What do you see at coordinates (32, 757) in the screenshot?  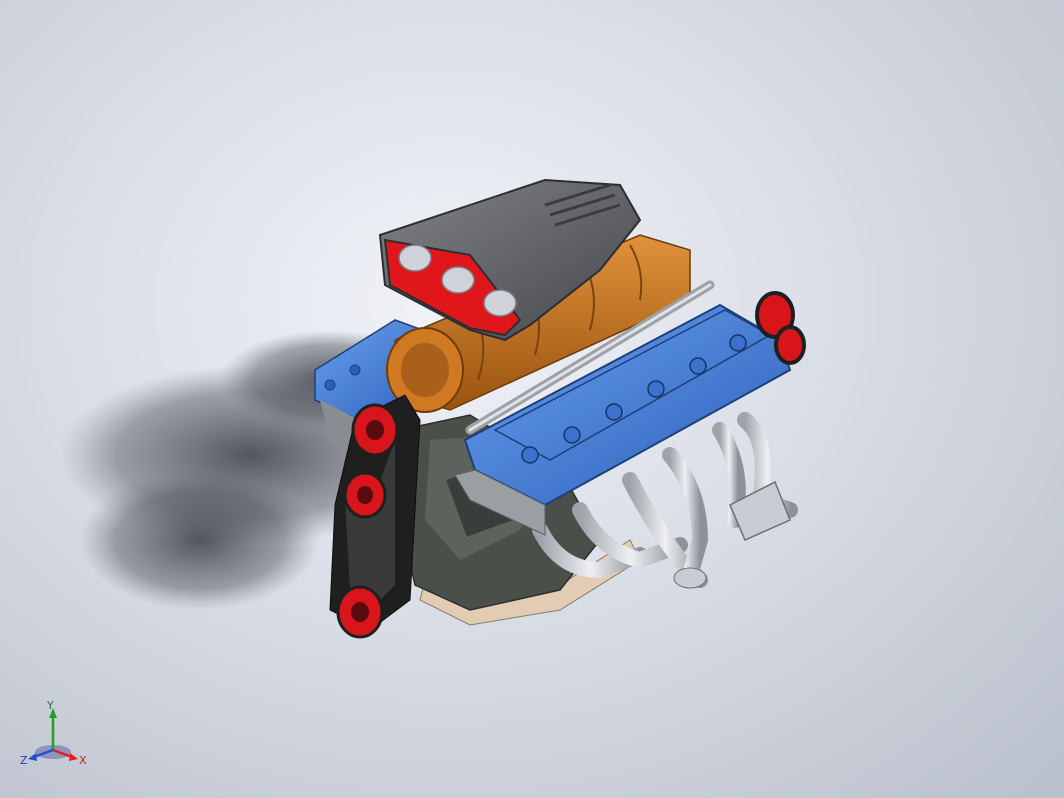 I see `z-axis-arrow` at bounding box center [32, 757].